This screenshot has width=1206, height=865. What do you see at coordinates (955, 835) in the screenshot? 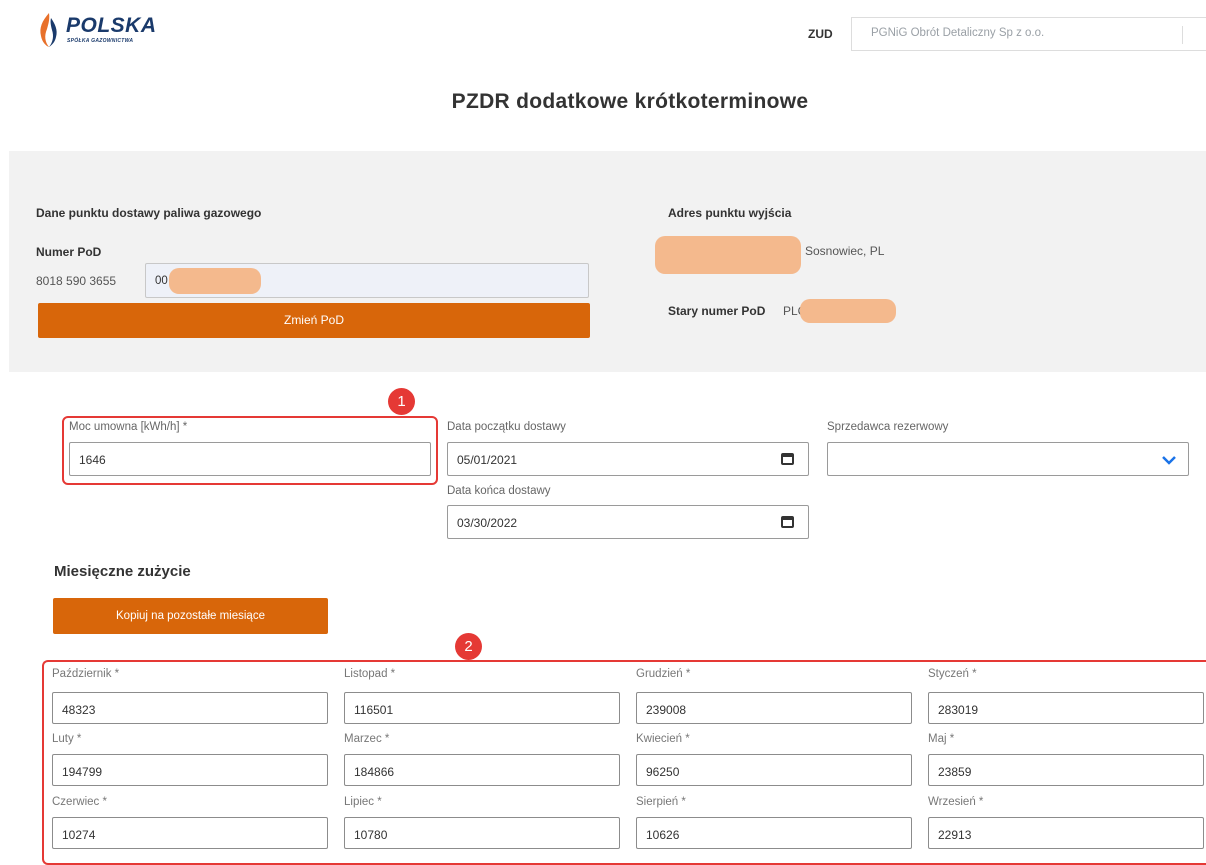
I see `month-value: 22913` at bounding box center [955, 835].